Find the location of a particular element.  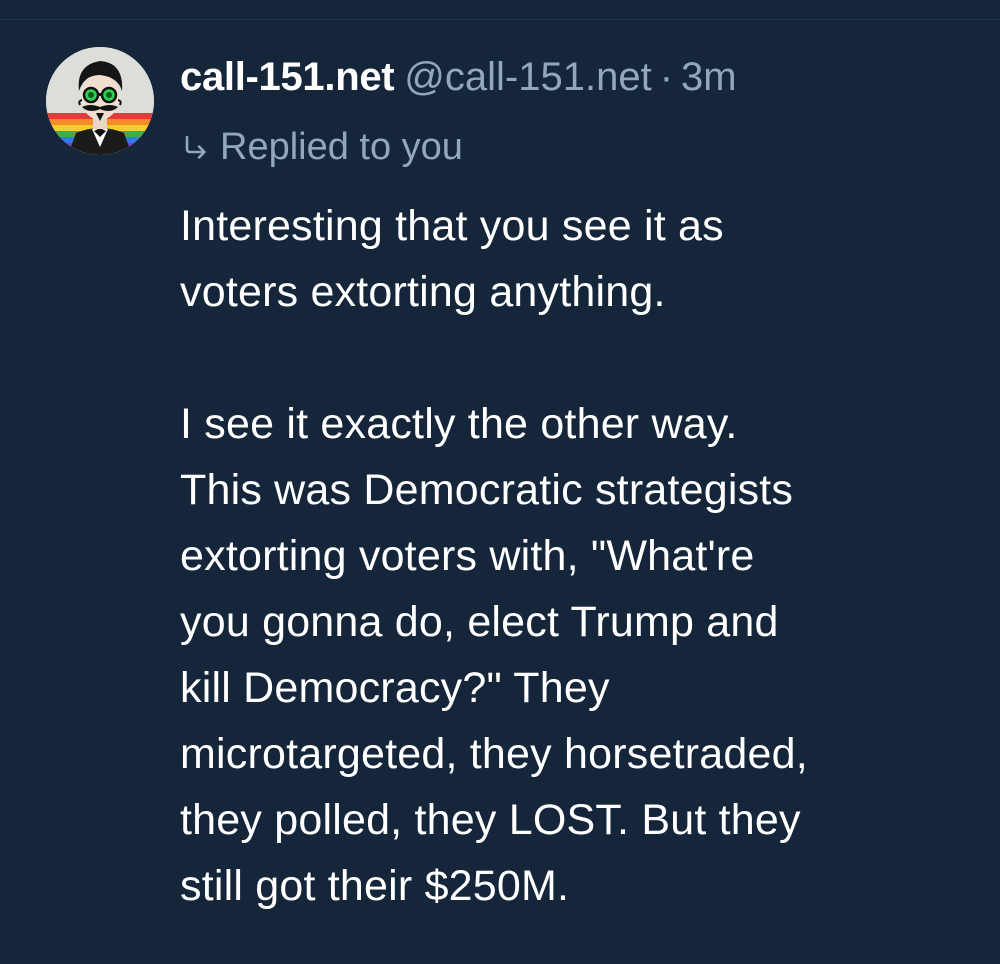

handle: @call-151.net is located at coordinates (527, 77).